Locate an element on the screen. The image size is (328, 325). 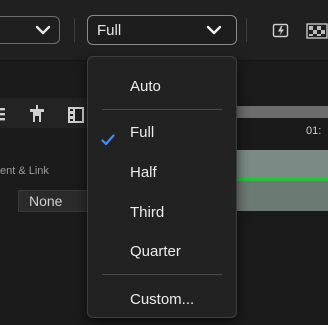
resolution-dropdown: Full is located at coordinates (162, 30).